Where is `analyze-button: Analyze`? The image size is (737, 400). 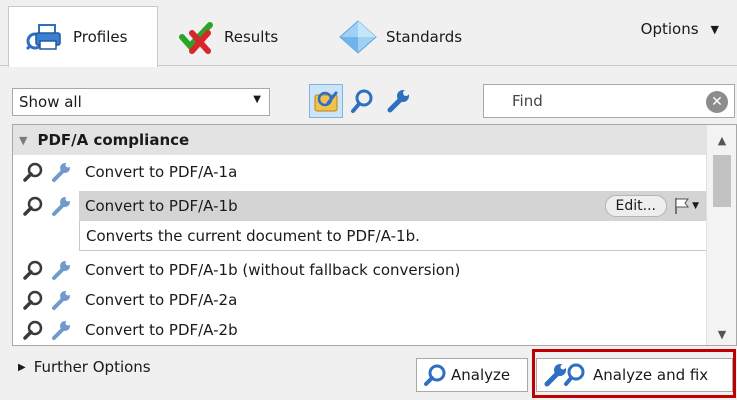
analyze-button: Analyze is located at coordinates (472, 375).